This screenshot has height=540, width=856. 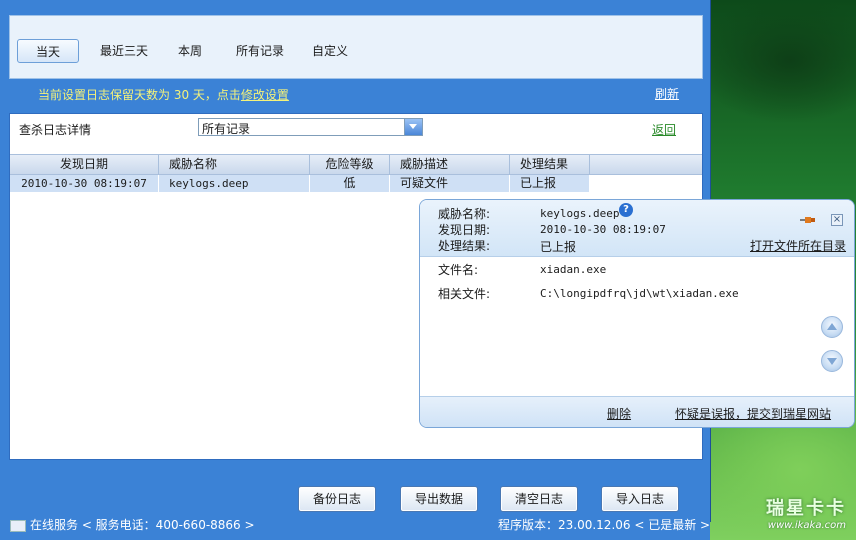 What do you see at coordinates (464, 294) in the screenshot?
I see `related-file-label: 相关文件:` at bounding box center [464, 294].